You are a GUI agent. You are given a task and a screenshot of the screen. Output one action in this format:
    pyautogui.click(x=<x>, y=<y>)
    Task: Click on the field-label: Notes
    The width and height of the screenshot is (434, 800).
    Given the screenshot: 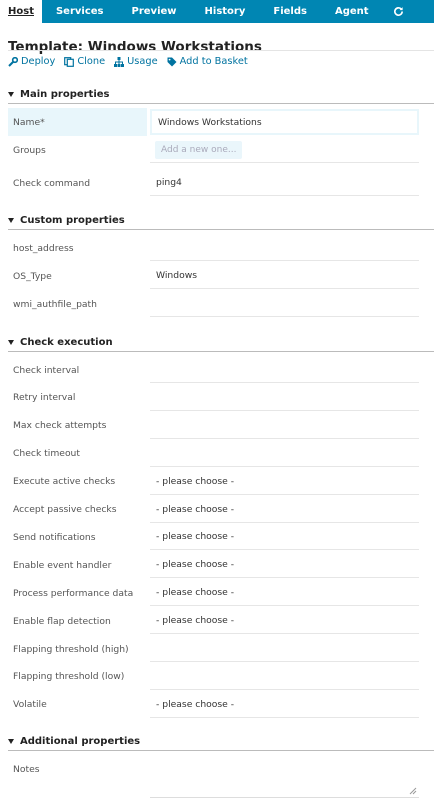 What is the action you would take?
    pyautogui.click(x=26, y=769)
    